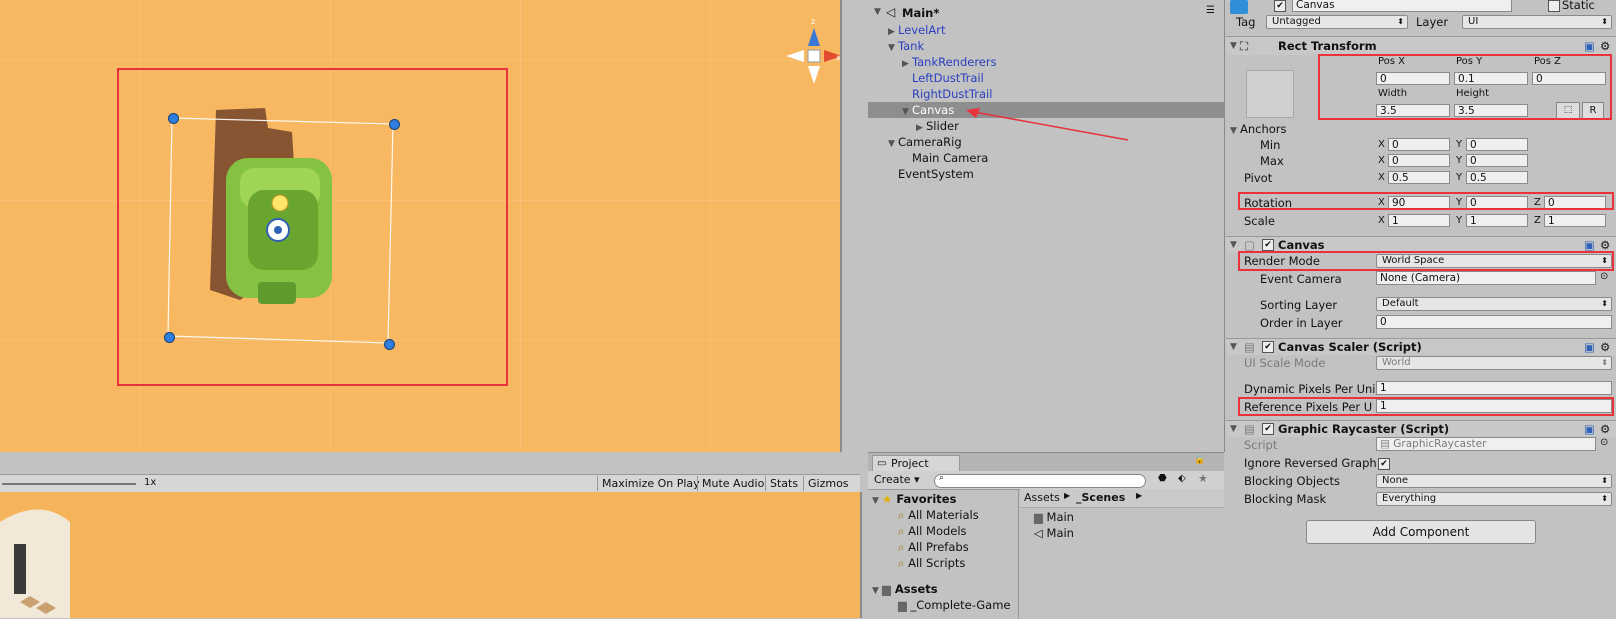 This screenshot has width=1616, height=619. Describe the element at coordinates (1459, 202) in the screenshot. I see `y-label: Y` at that location.